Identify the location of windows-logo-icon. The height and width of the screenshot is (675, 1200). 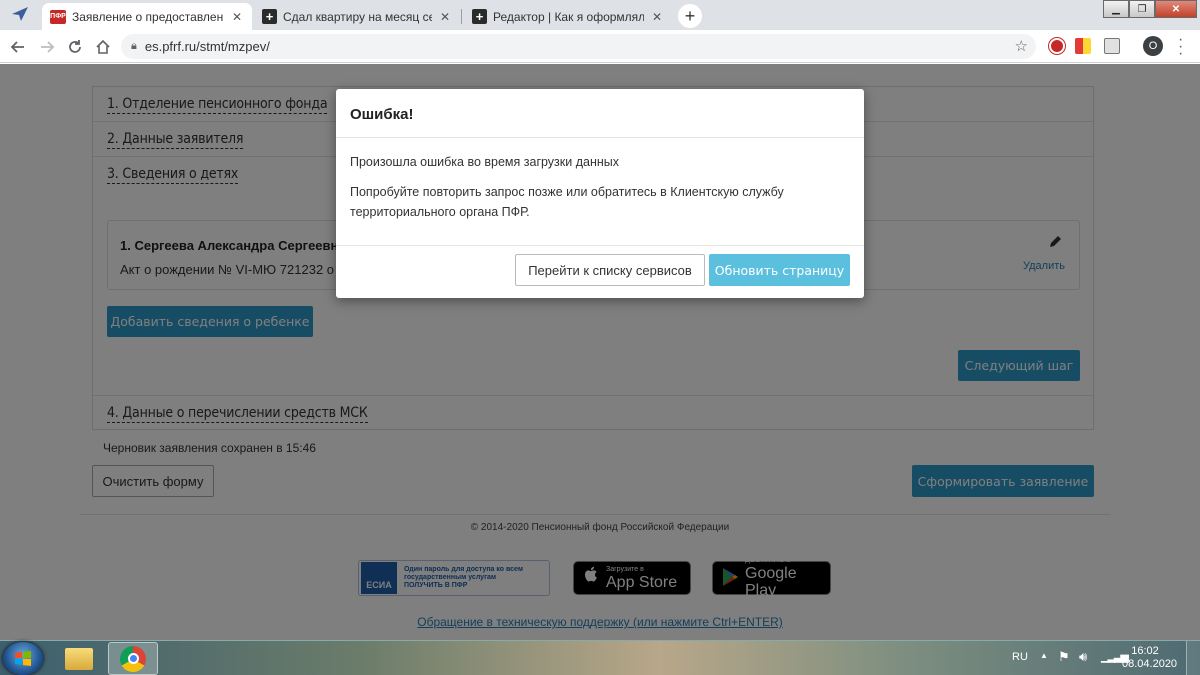
(23, 658).